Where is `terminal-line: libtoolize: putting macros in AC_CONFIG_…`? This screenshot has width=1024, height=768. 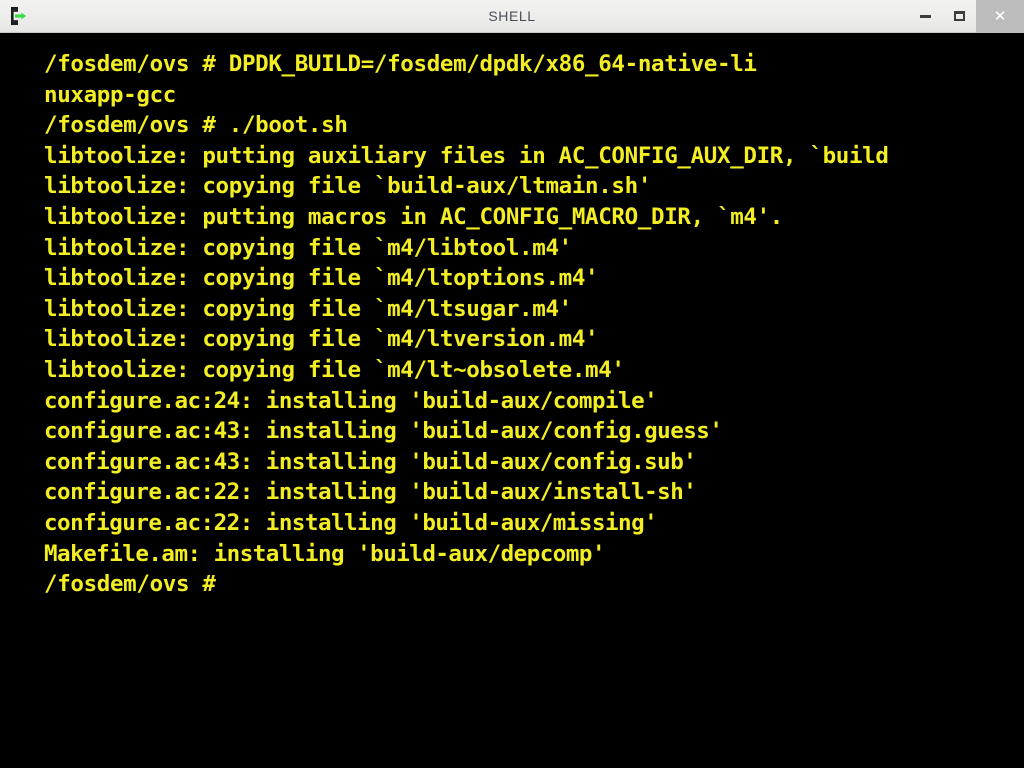 terminal-line: libtoolize: putting macros in AC_CONFIG_… is located at coordinates (413, 216).